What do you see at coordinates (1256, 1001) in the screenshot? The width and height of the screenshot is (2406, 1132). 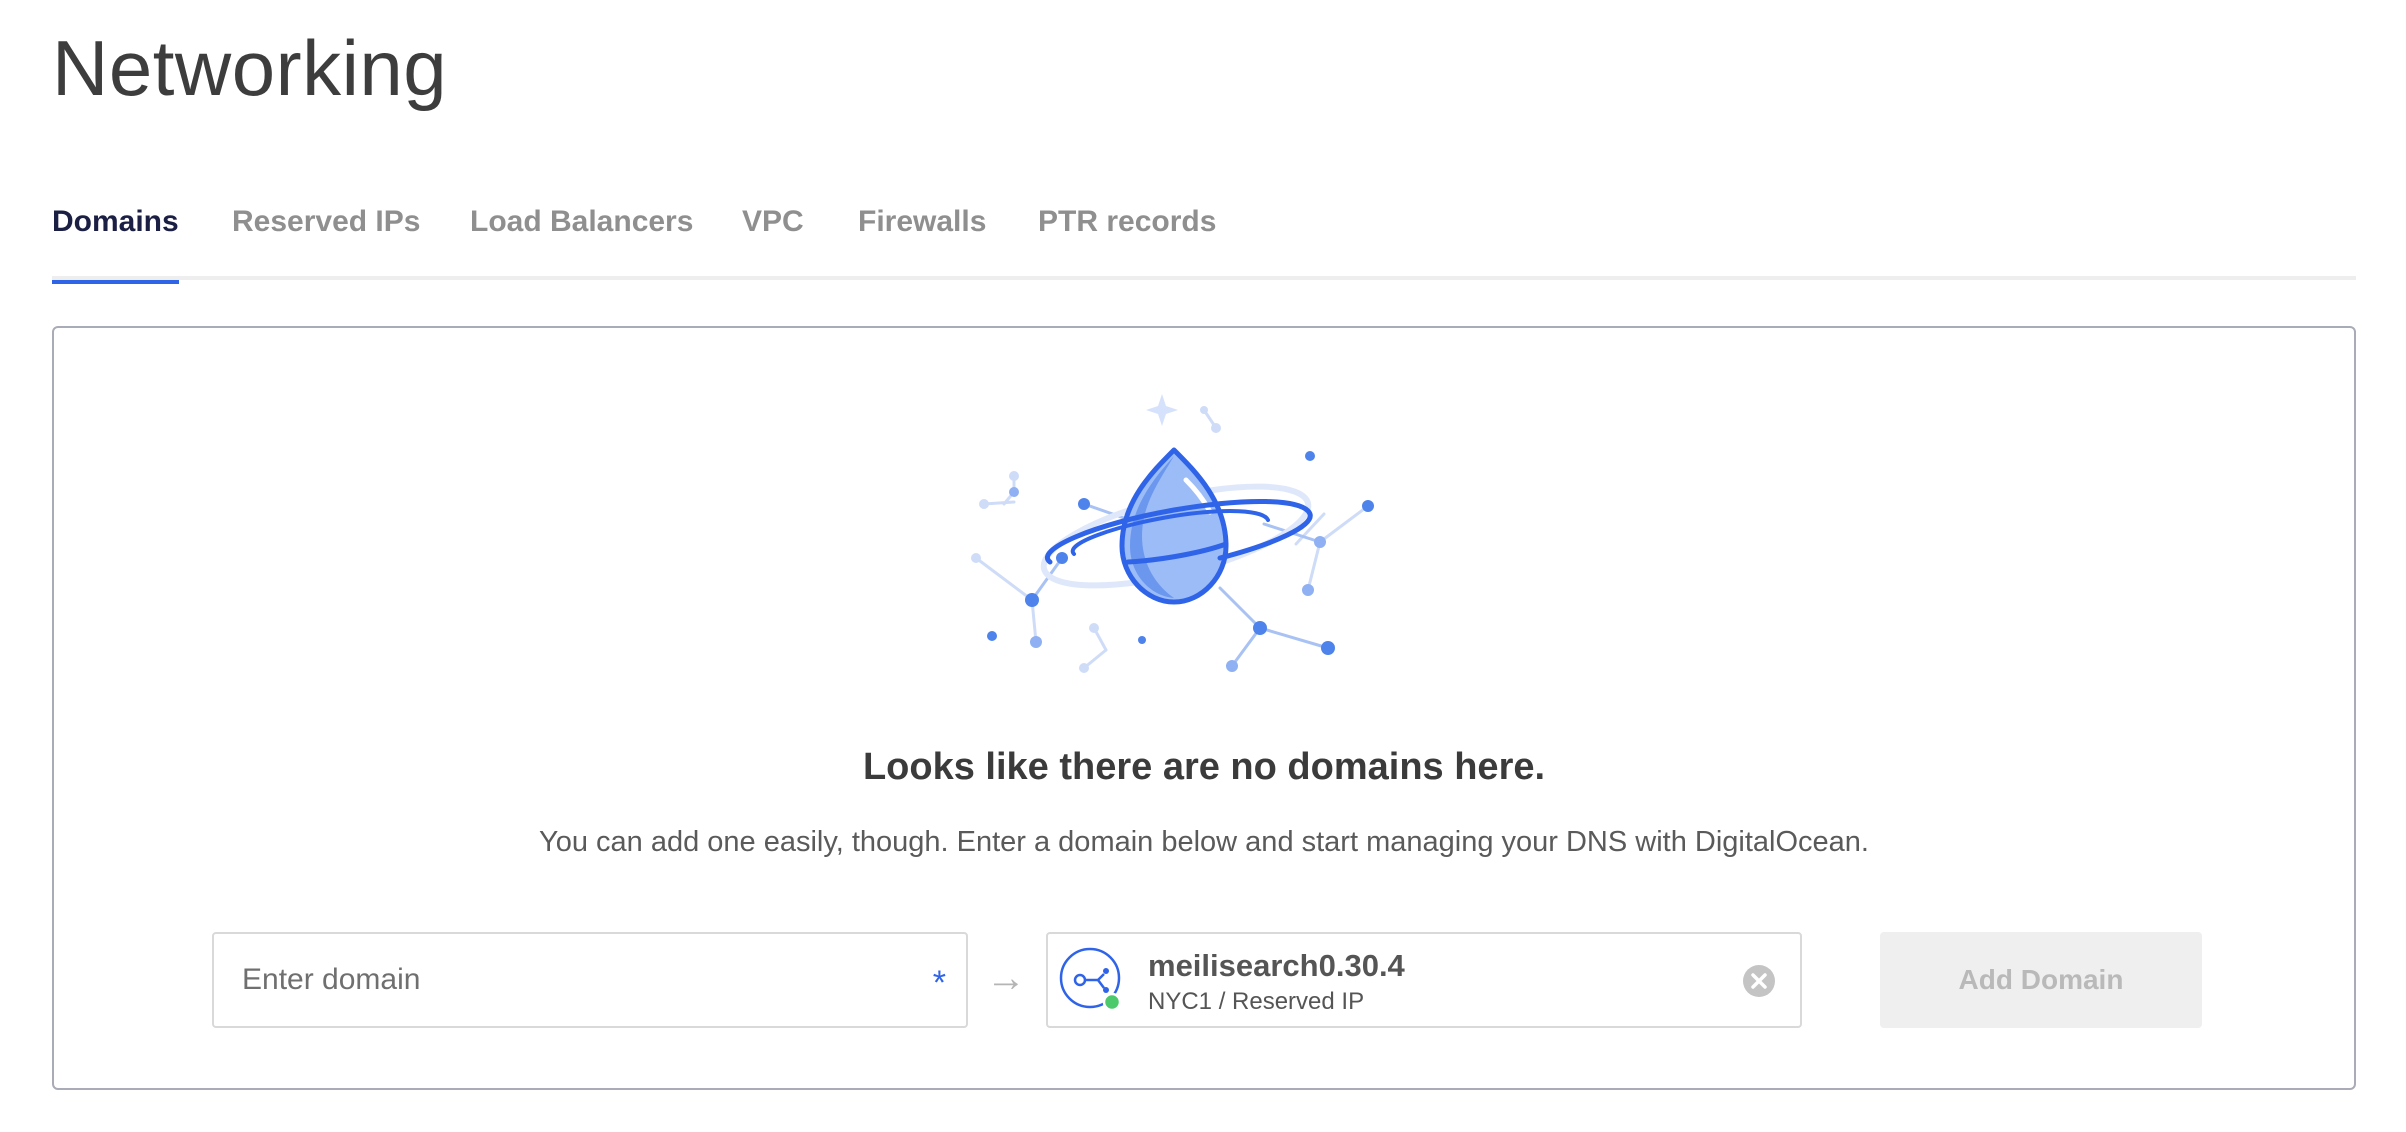 I see `resource-meta: NYC1 / Reserved IP` at bounding box center [1256, 1001].